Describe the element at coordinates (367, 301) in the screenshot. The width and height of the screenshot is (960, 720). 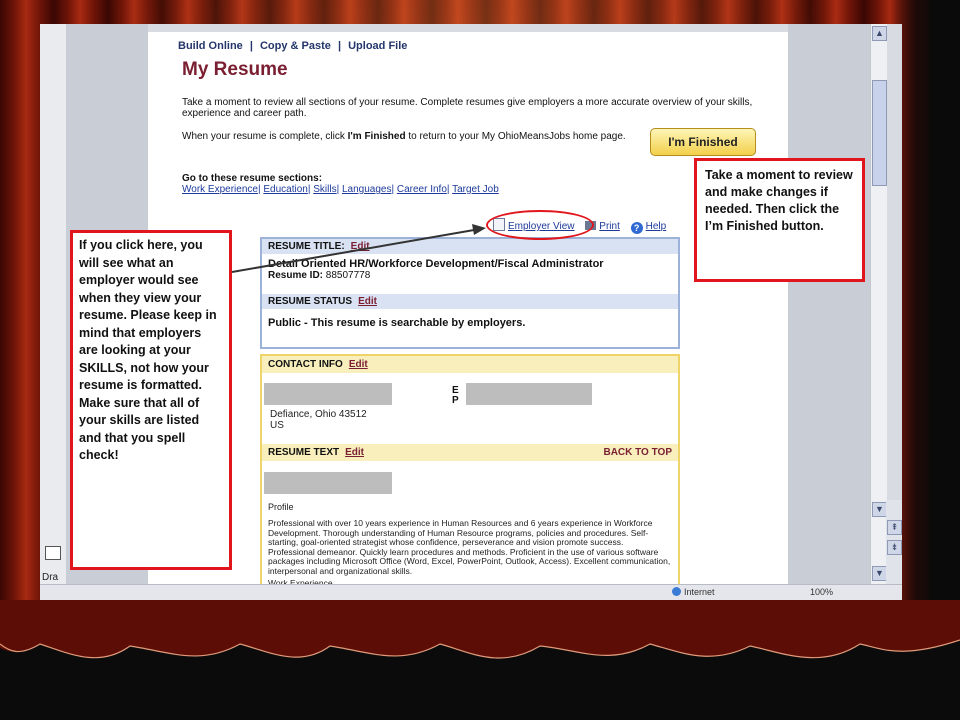
I see `resume-status-edit-link: Edit` at that location.